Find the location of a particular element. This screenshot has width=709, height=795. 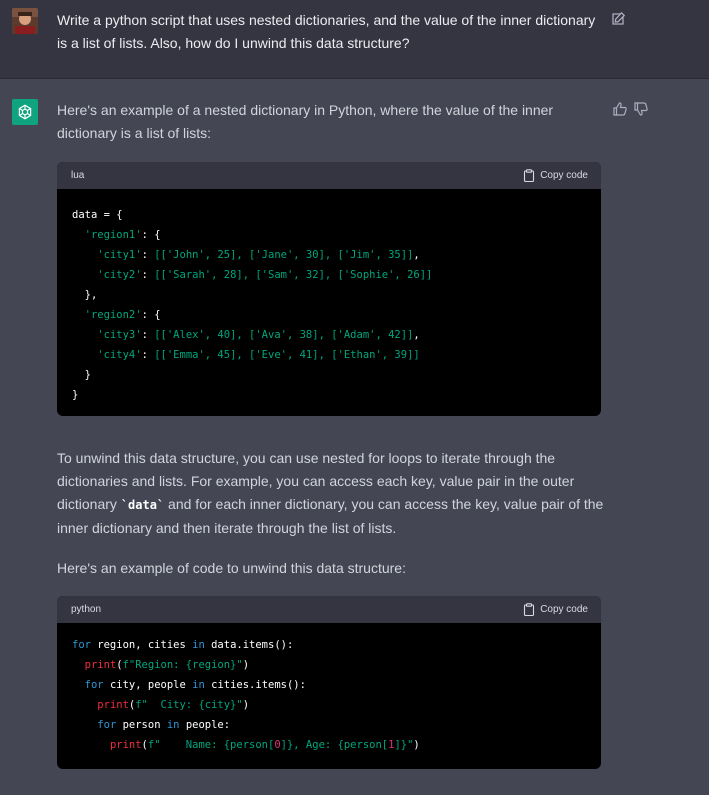

code-header: python Copy code is located at coordinates (329, 609).